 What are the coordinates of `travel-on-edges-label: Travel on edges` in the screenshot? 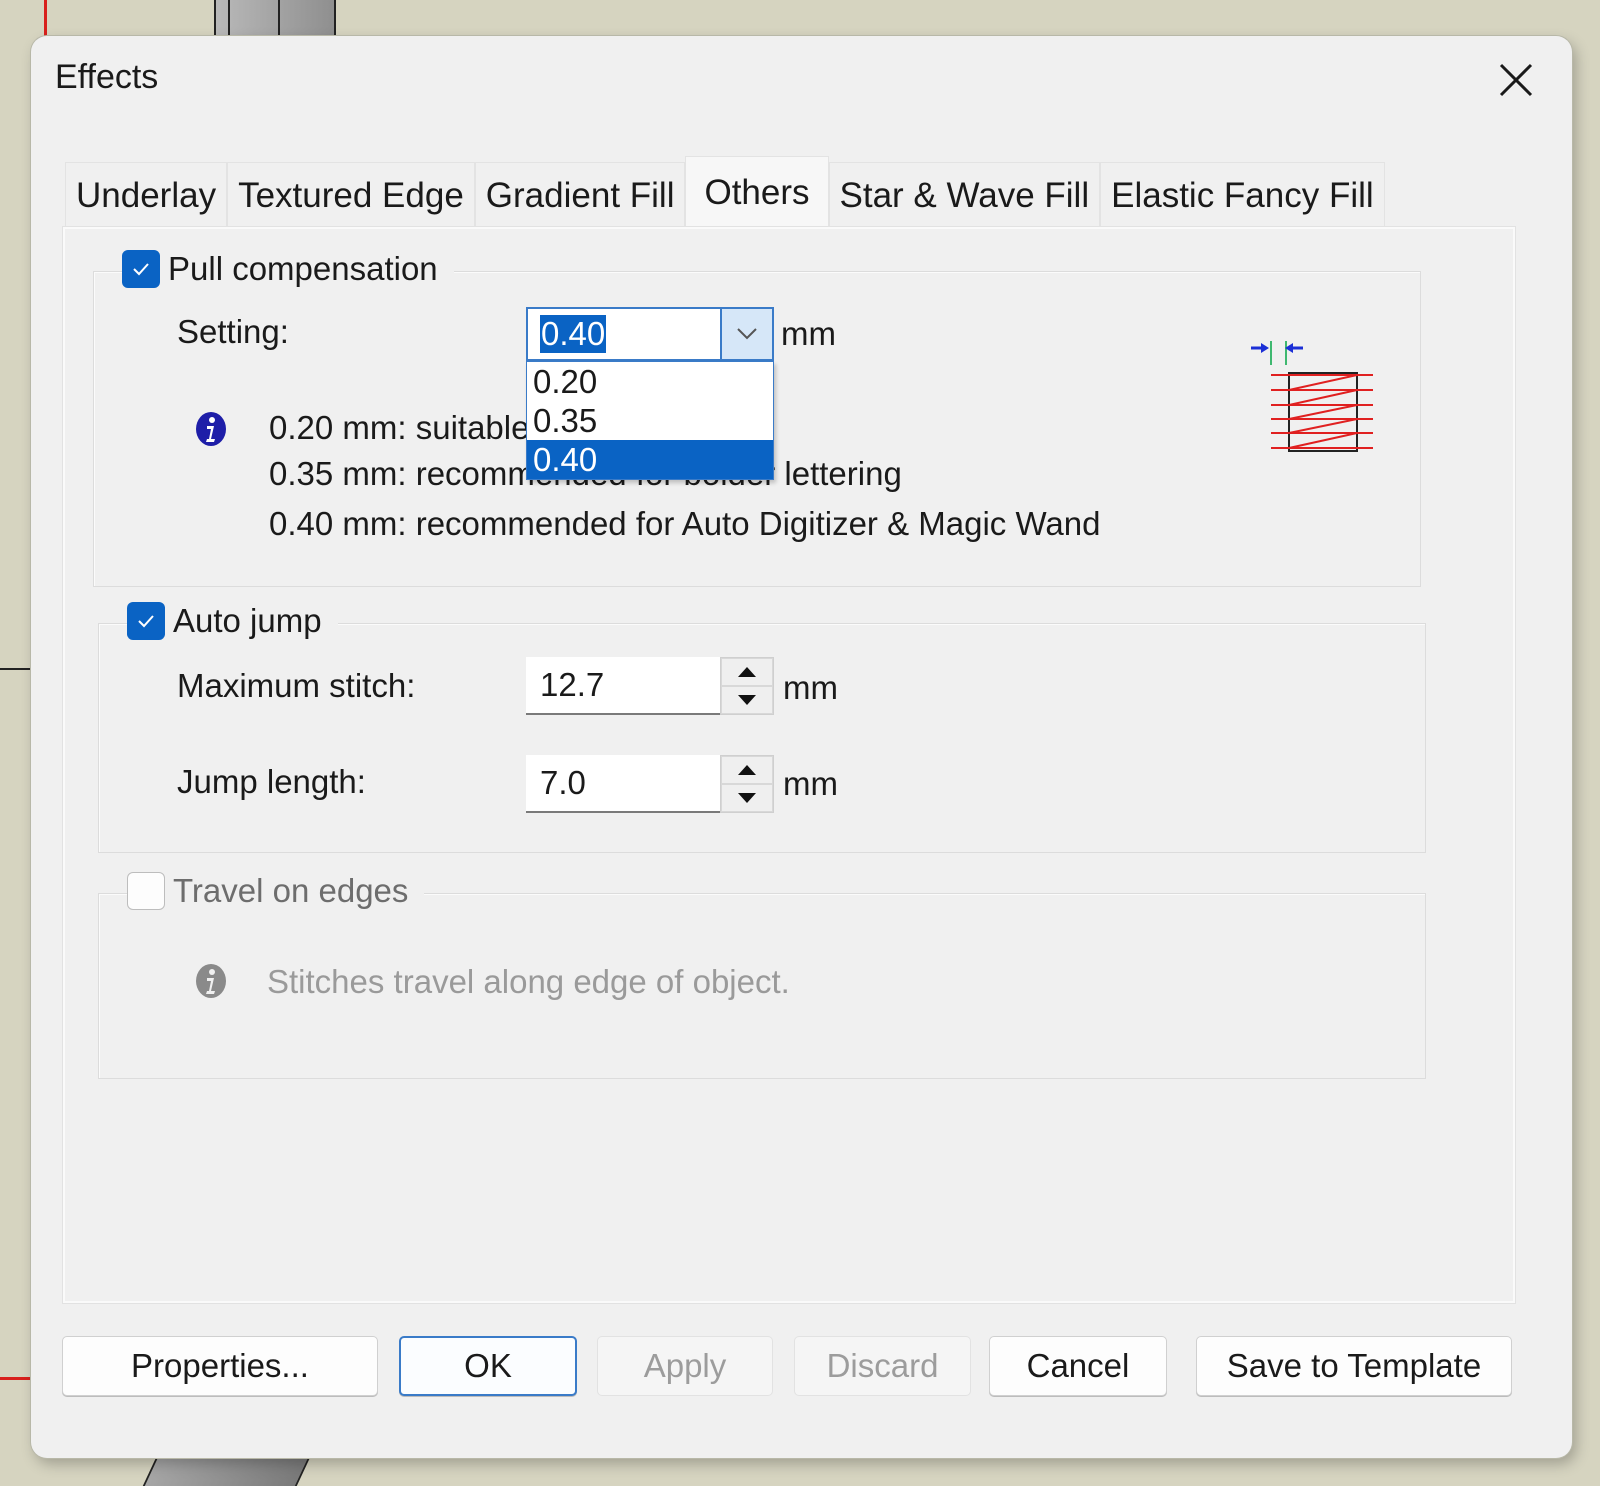 It's located at (291, 890).